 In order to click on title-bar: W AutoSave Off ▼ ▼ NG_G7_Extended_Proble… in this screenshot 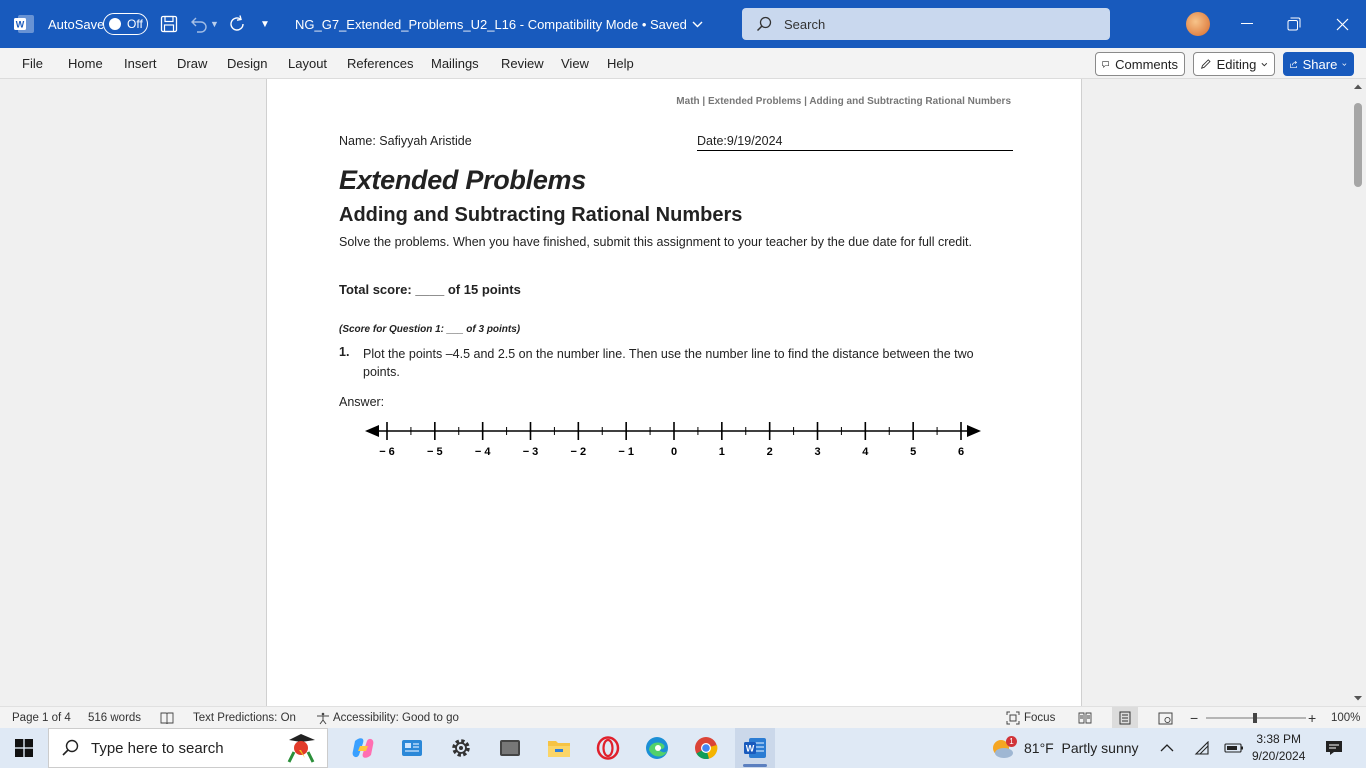, I will do `click(683, 24)`.